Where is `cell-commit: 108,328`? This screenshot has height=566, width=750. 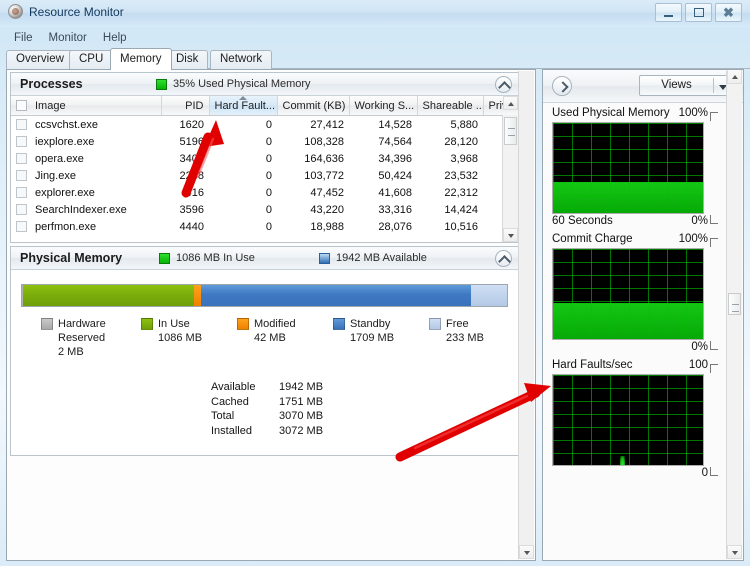 cell-commit: 108,328 is located at coordinates (324, 141).